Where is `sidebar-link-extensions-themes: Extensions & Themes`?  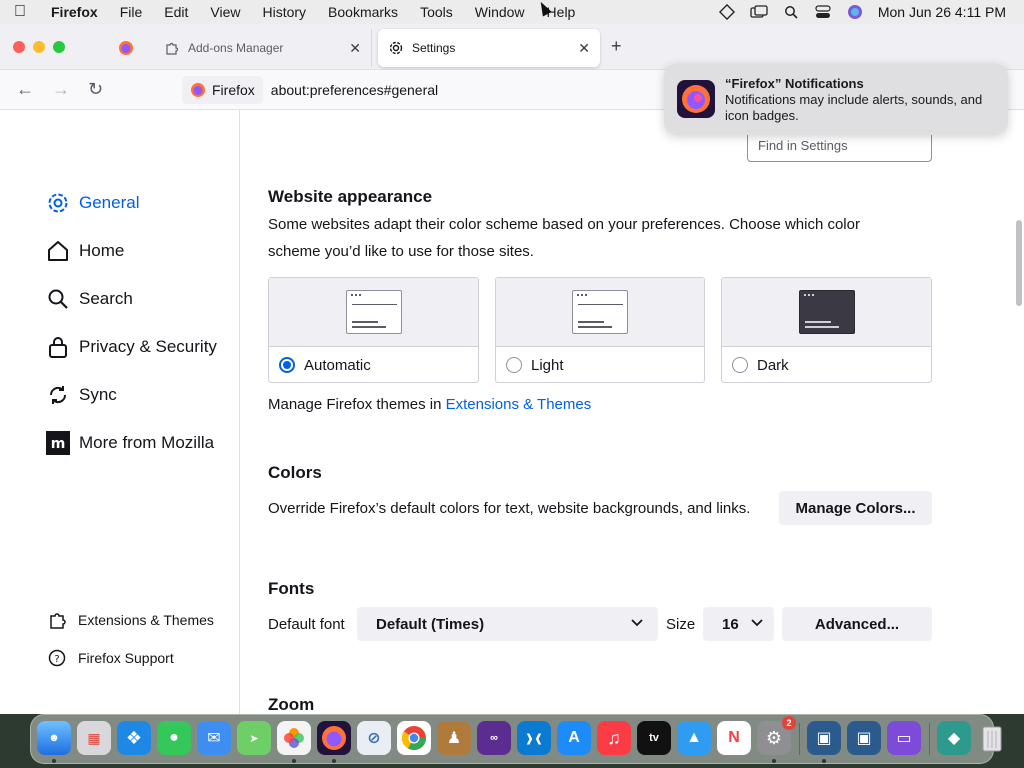
sidebar-link-extensions-themes: Extensions & Themes is located at coordinates (131, 620).